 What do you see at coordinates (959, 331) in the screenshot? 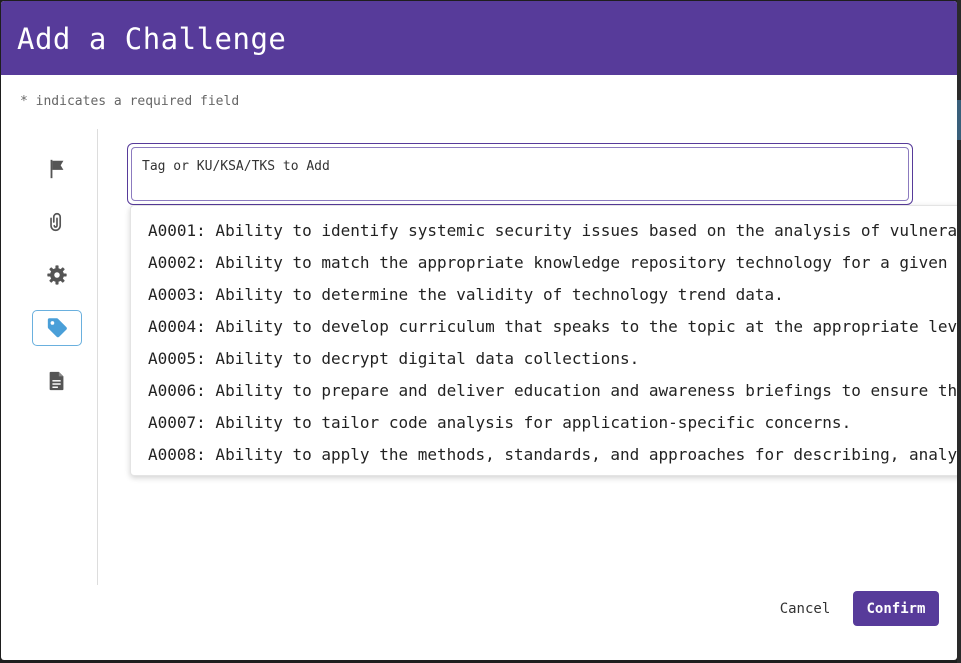
I see `background-window-edge` at bounding box center [959, 331].